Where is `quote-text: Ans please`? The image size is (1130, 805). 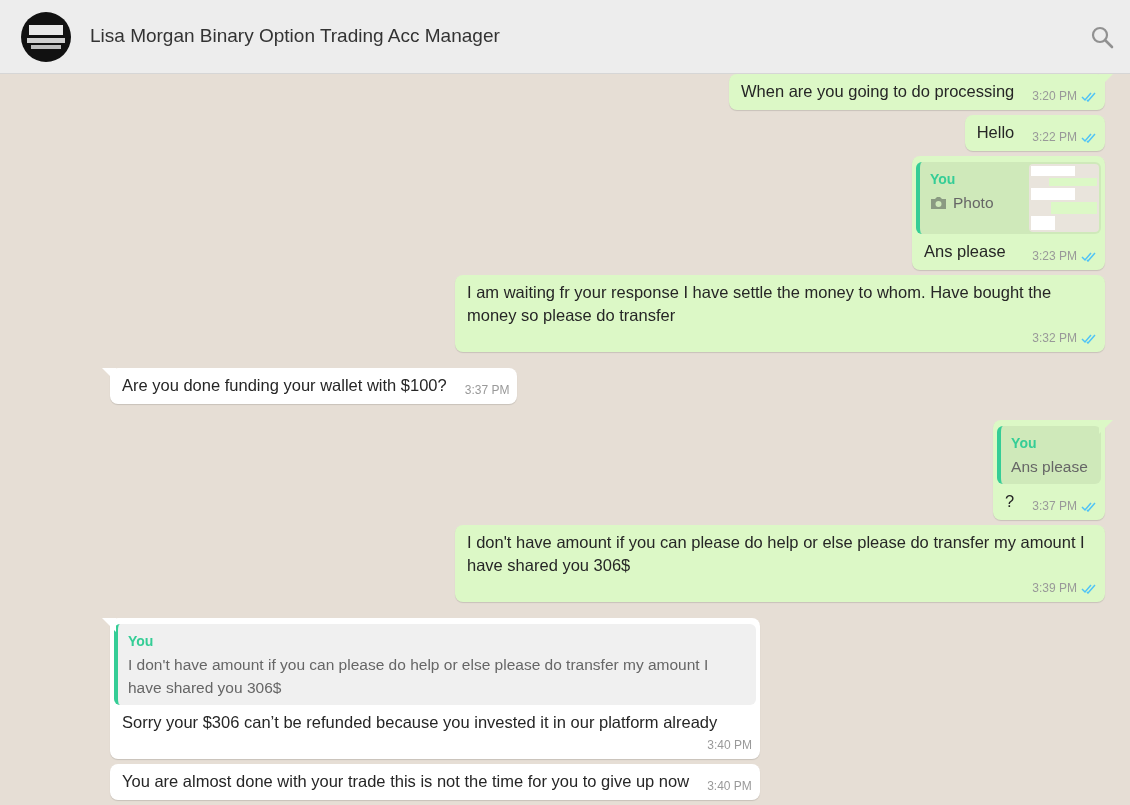
quote-text: Ans please is located at coordinates (1049, 467).